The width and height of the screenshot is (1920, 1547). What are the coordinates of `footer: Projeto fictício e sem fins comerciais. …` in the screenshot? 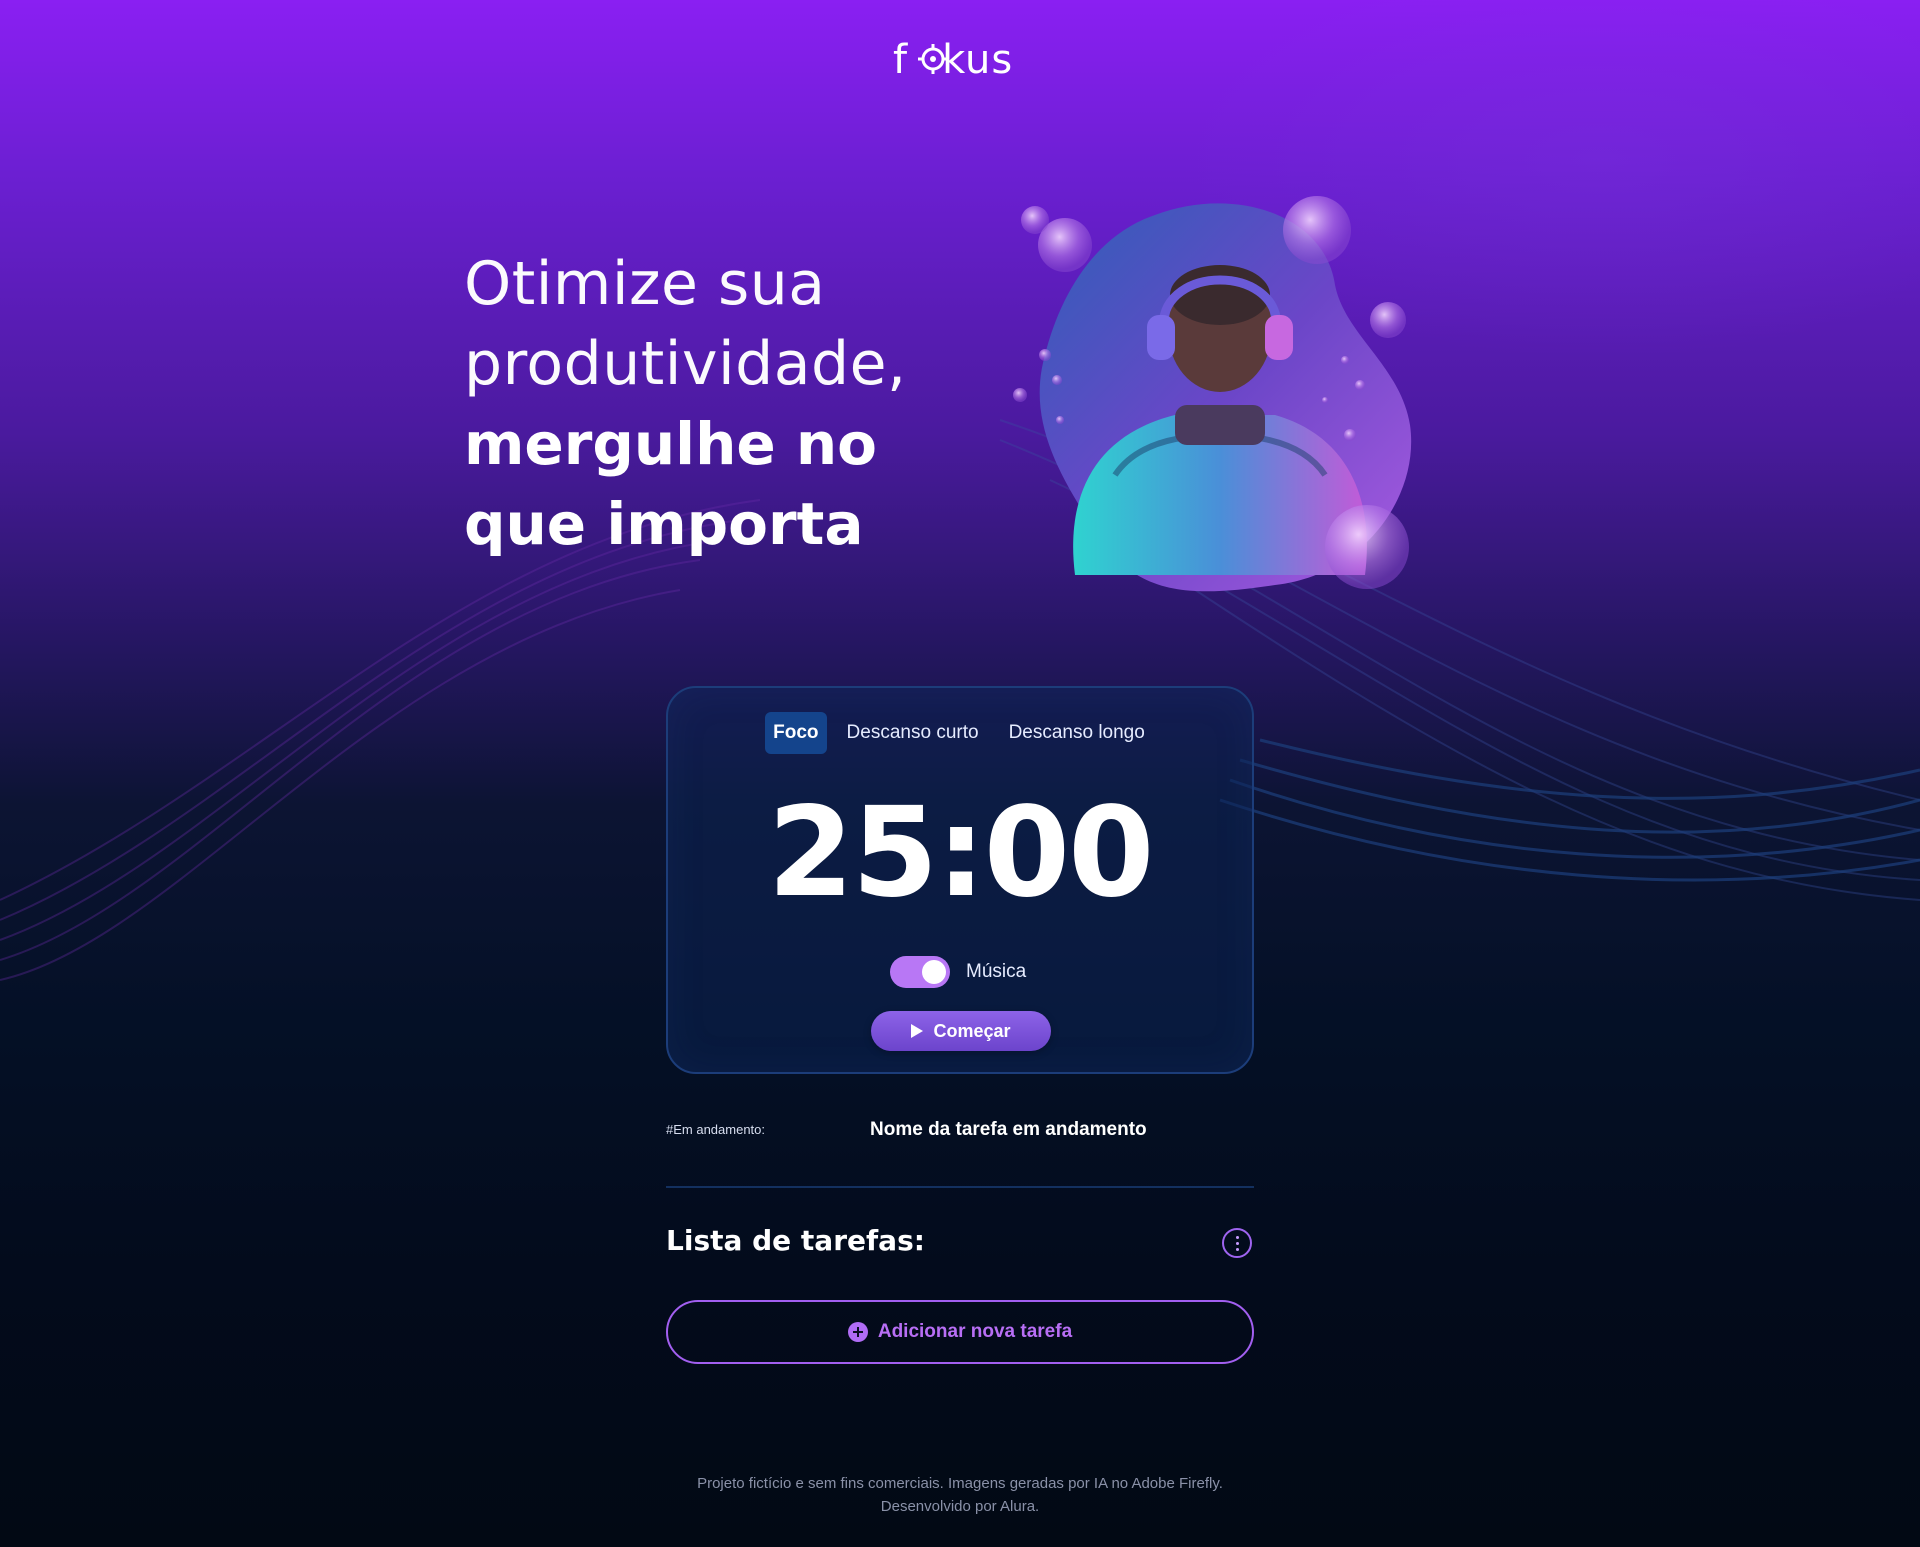 It's located at (960, 1495).